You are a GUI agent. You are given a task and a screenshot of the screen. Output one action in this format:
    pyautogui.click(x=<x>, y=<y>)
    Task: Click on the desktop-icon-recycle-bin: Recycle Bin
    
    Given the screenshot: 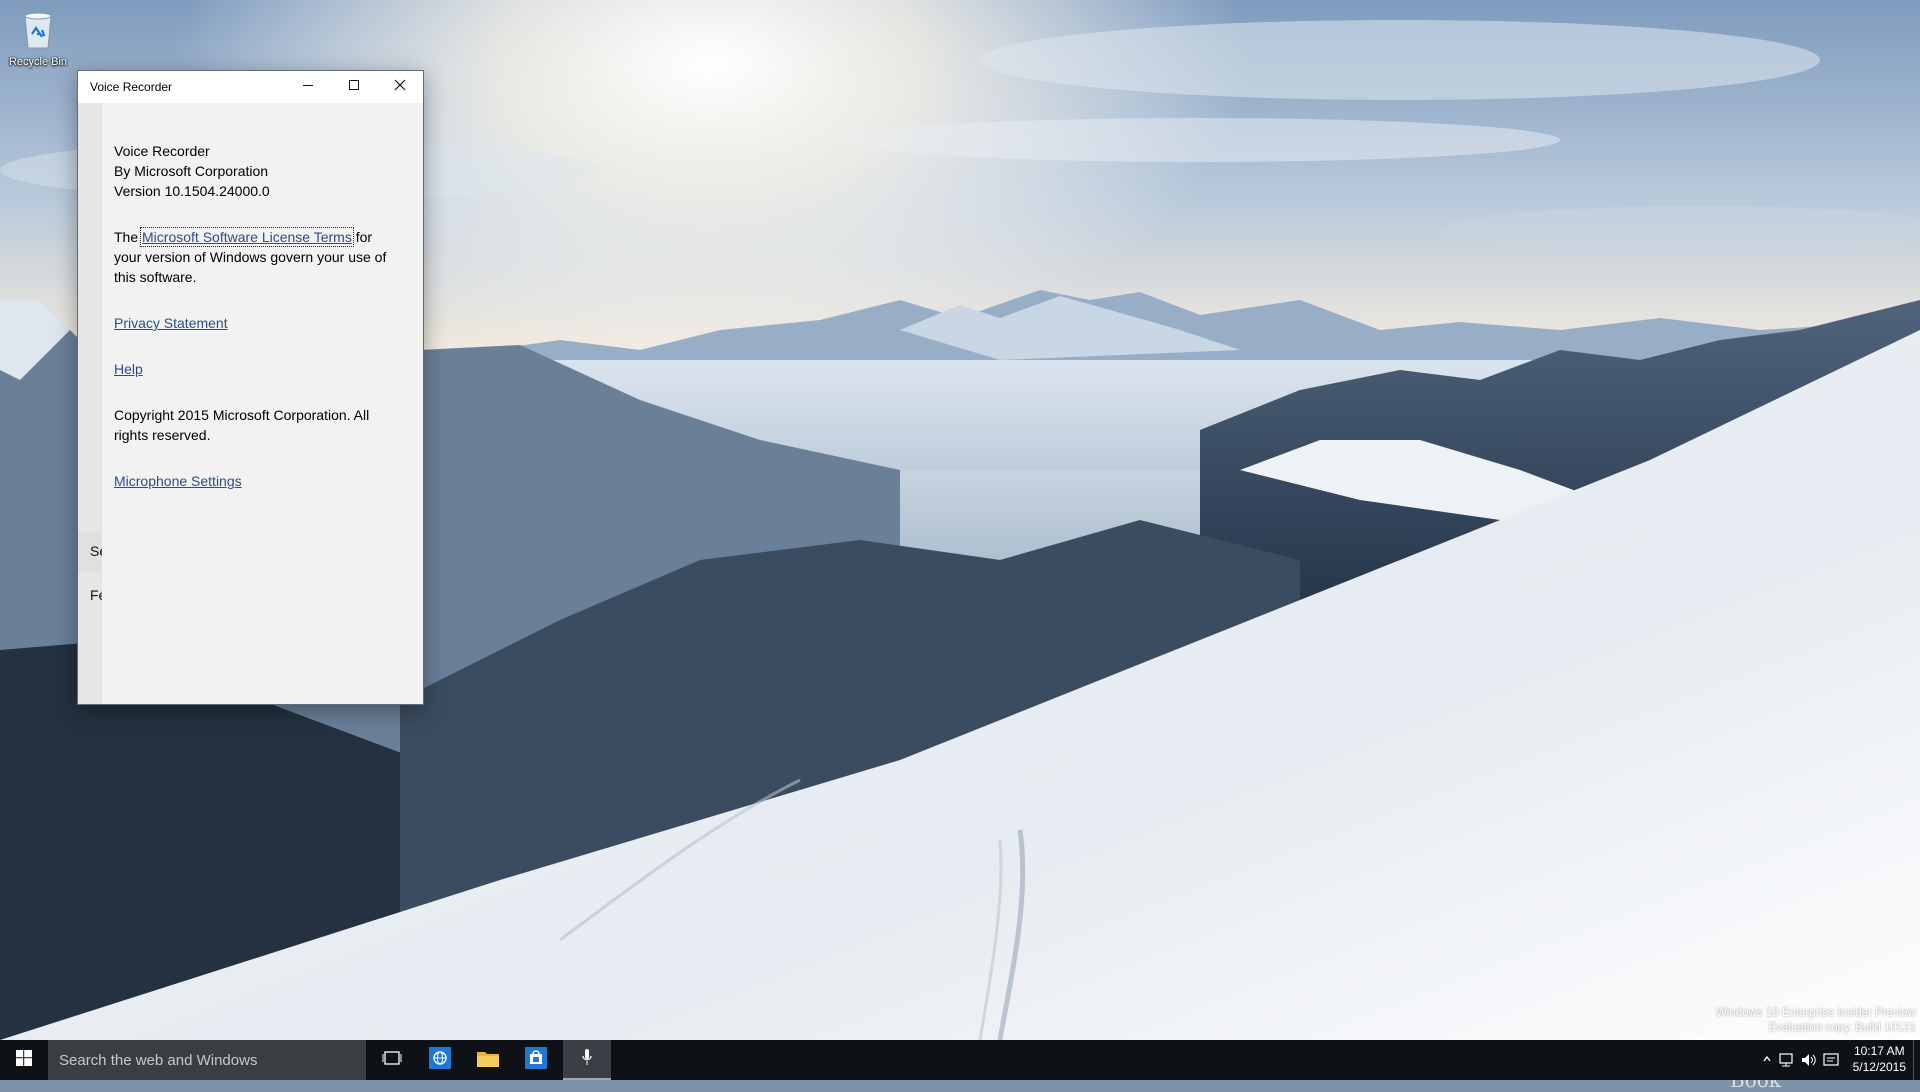 What is the action you would take?
    pyautogui.click(x=38, y=37)
    